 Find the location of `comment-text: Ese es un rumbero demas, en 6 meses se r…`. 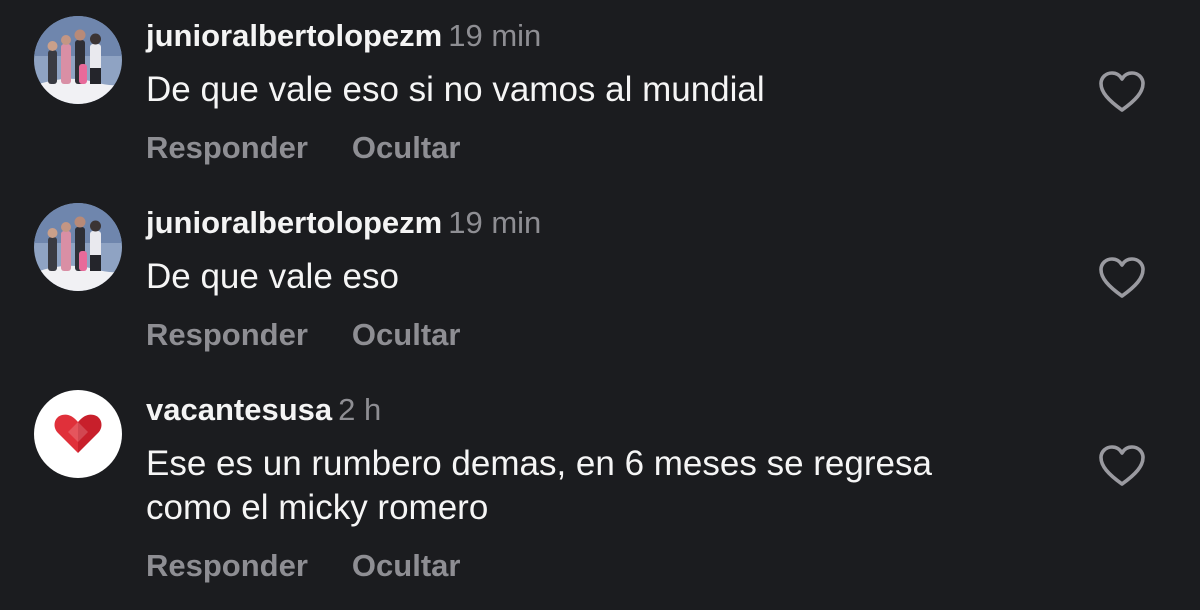

comment-text: Ese es un rumbero demas, en 6 meses se r… is located at coordinates (539, 486).